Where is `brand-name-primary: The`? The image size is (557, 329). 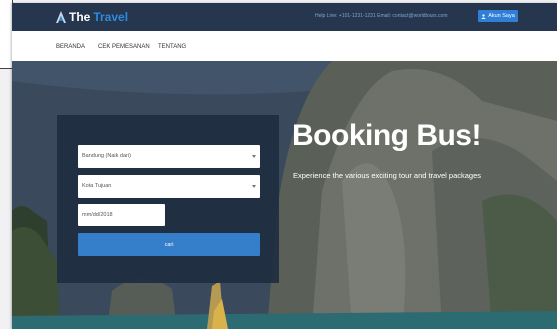
brand-name-primary: The is located at coordinates (80, 17).